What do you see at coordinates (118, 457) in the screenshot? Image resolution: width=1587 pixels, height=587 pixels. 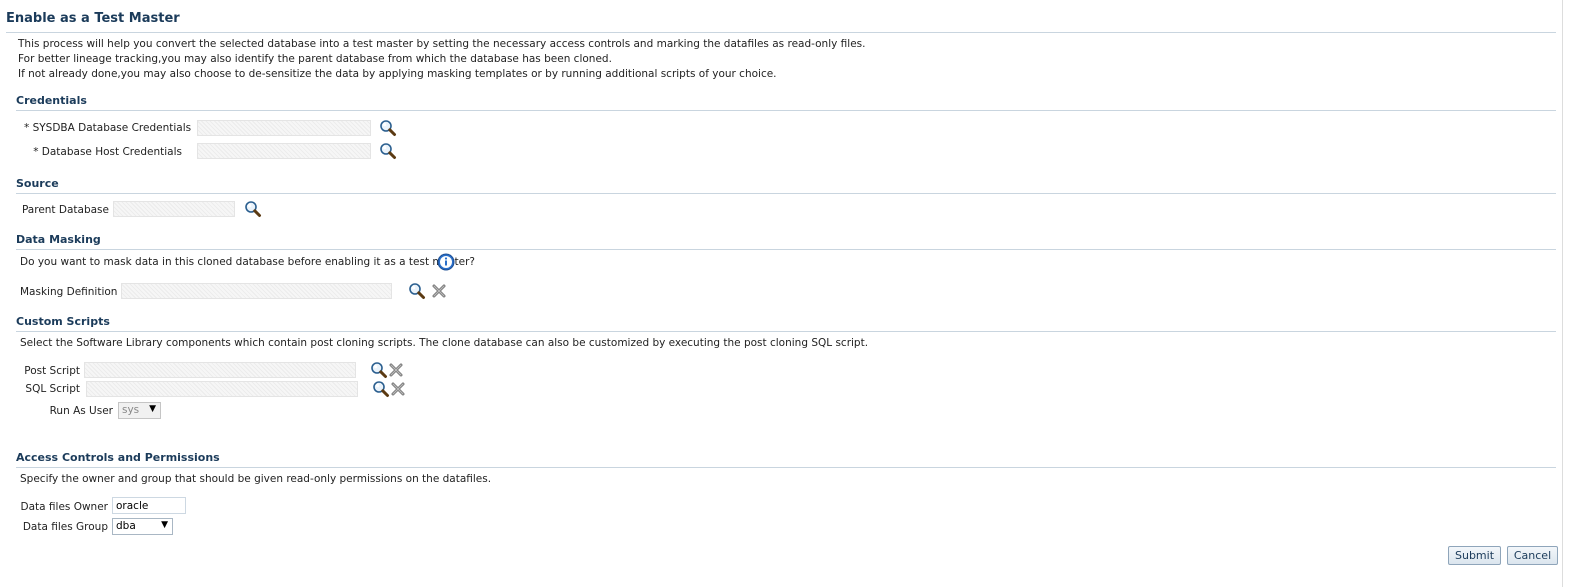 I see `section-access-controls: Access Controls and Permissions` at bounding box center [118, 457].